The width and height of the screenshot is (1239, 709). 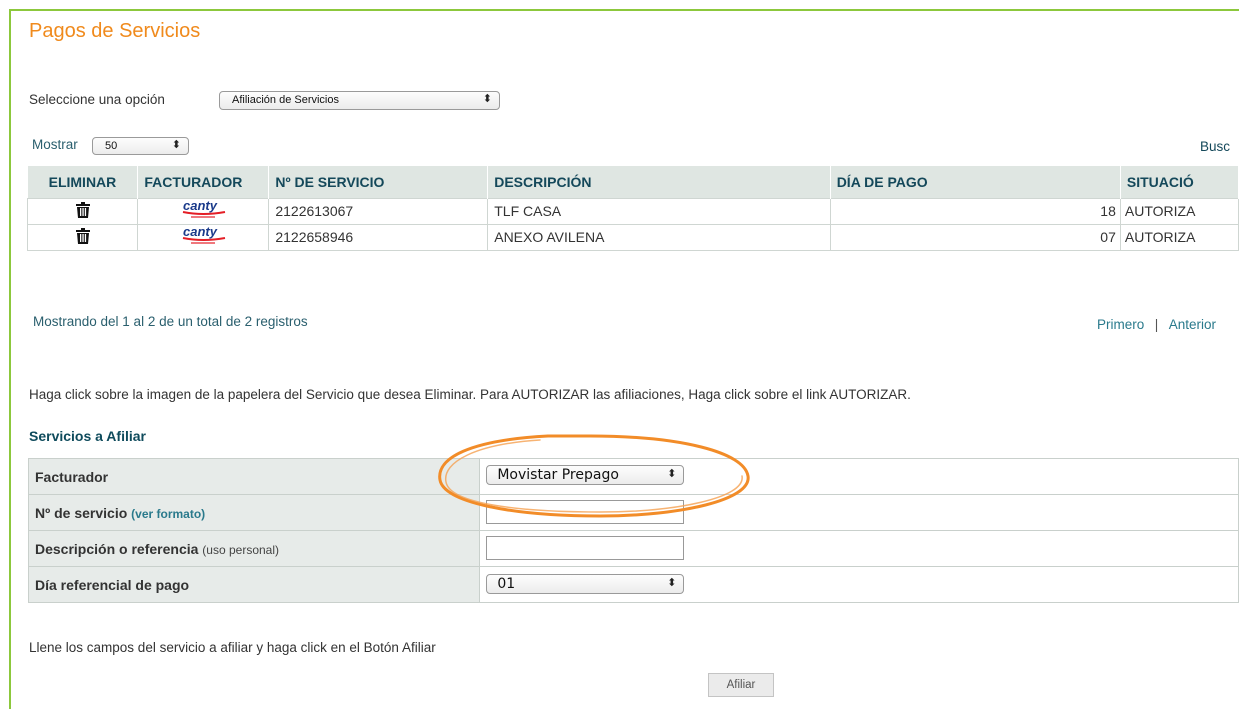 What do you see at coordinates (203, 182) in the screenshot?
I see `col-facturador: FACTURADOR` at bounding box center [203, 182].